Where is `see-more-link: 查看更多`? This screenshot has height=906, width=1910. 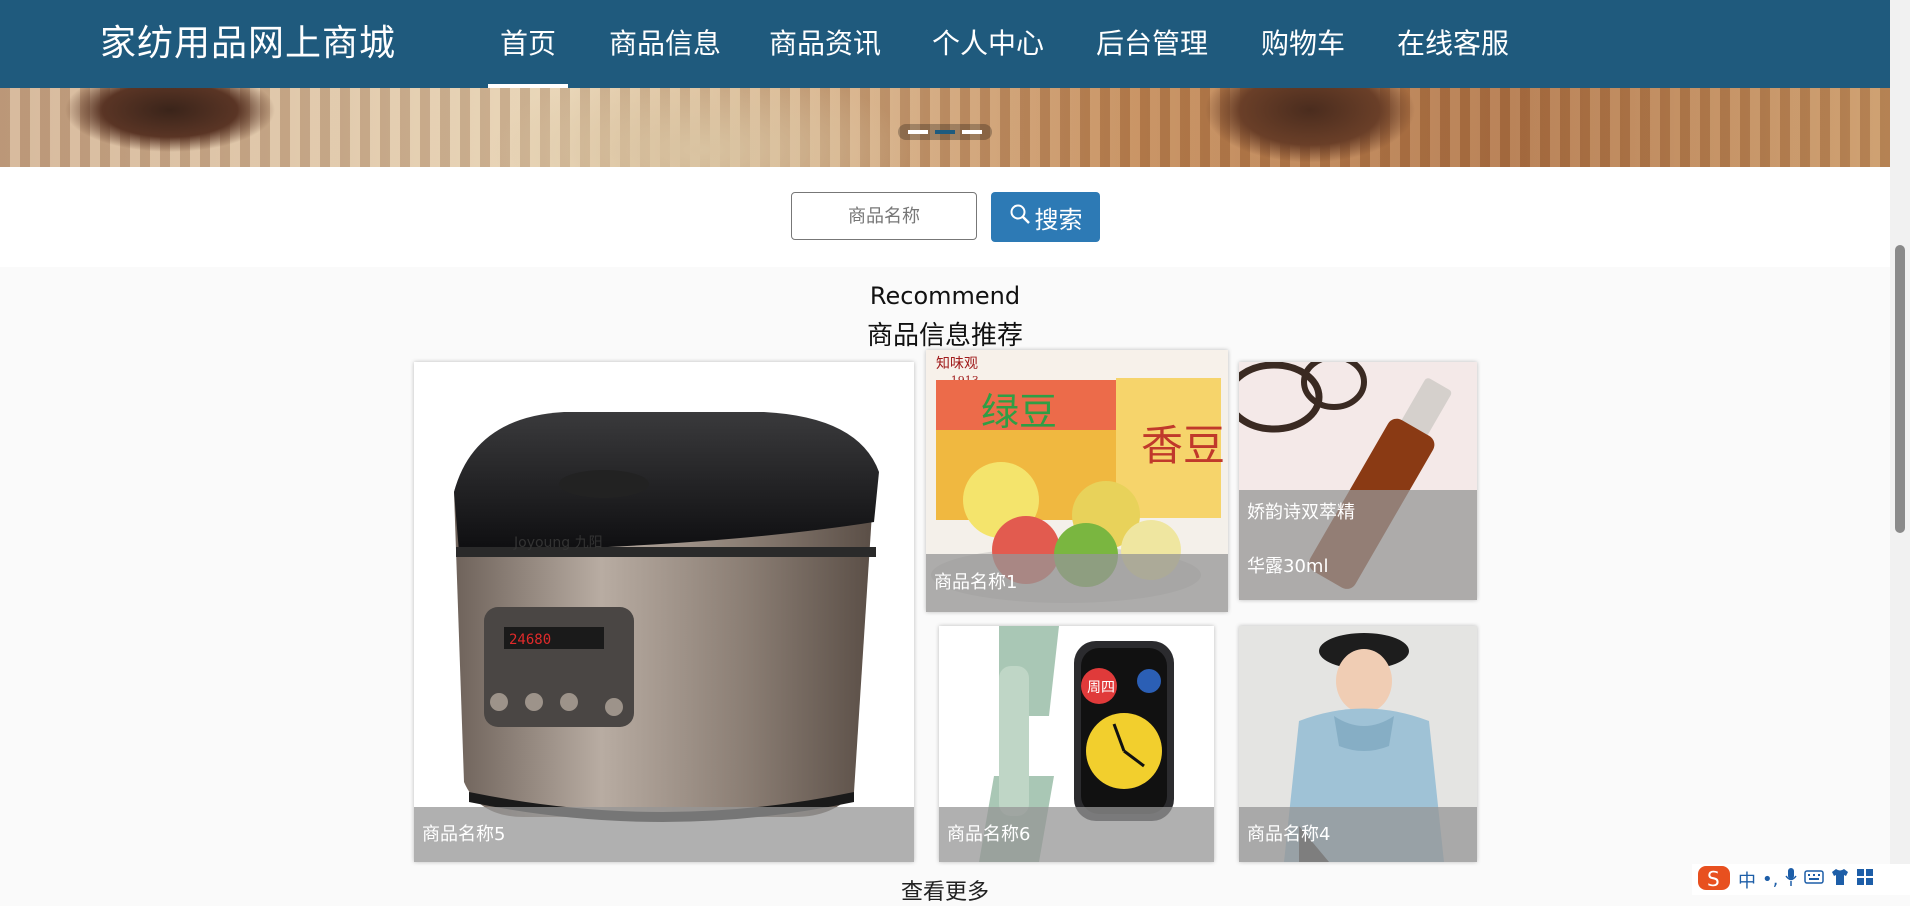
see-more-link: 查看更多 is located at coordinates (945, 890).